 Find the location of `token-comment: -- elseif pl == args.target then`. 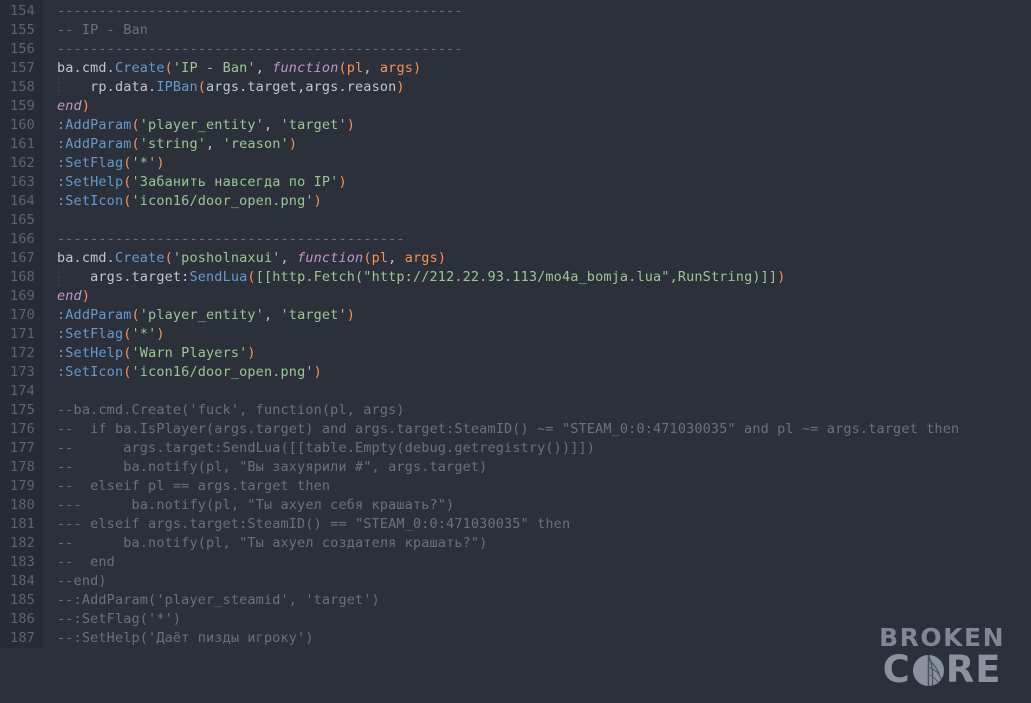

token-comment: -- elseif pl == args.target then is located at coordinates (194, 486).